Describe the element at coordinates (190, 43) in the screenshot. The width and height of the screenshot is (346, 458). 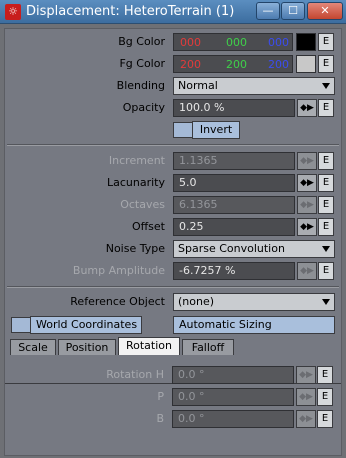
I see `bg-color-red: 000` at that location.